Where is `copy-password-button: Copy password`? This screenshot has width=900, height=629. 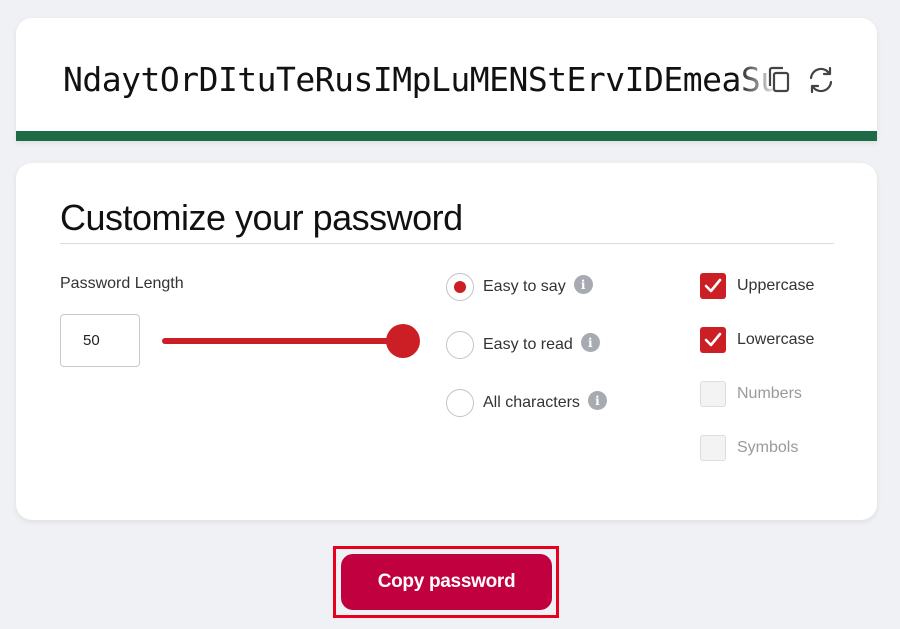
copy-password-button: Copy password is located at coordinates (446, 582).